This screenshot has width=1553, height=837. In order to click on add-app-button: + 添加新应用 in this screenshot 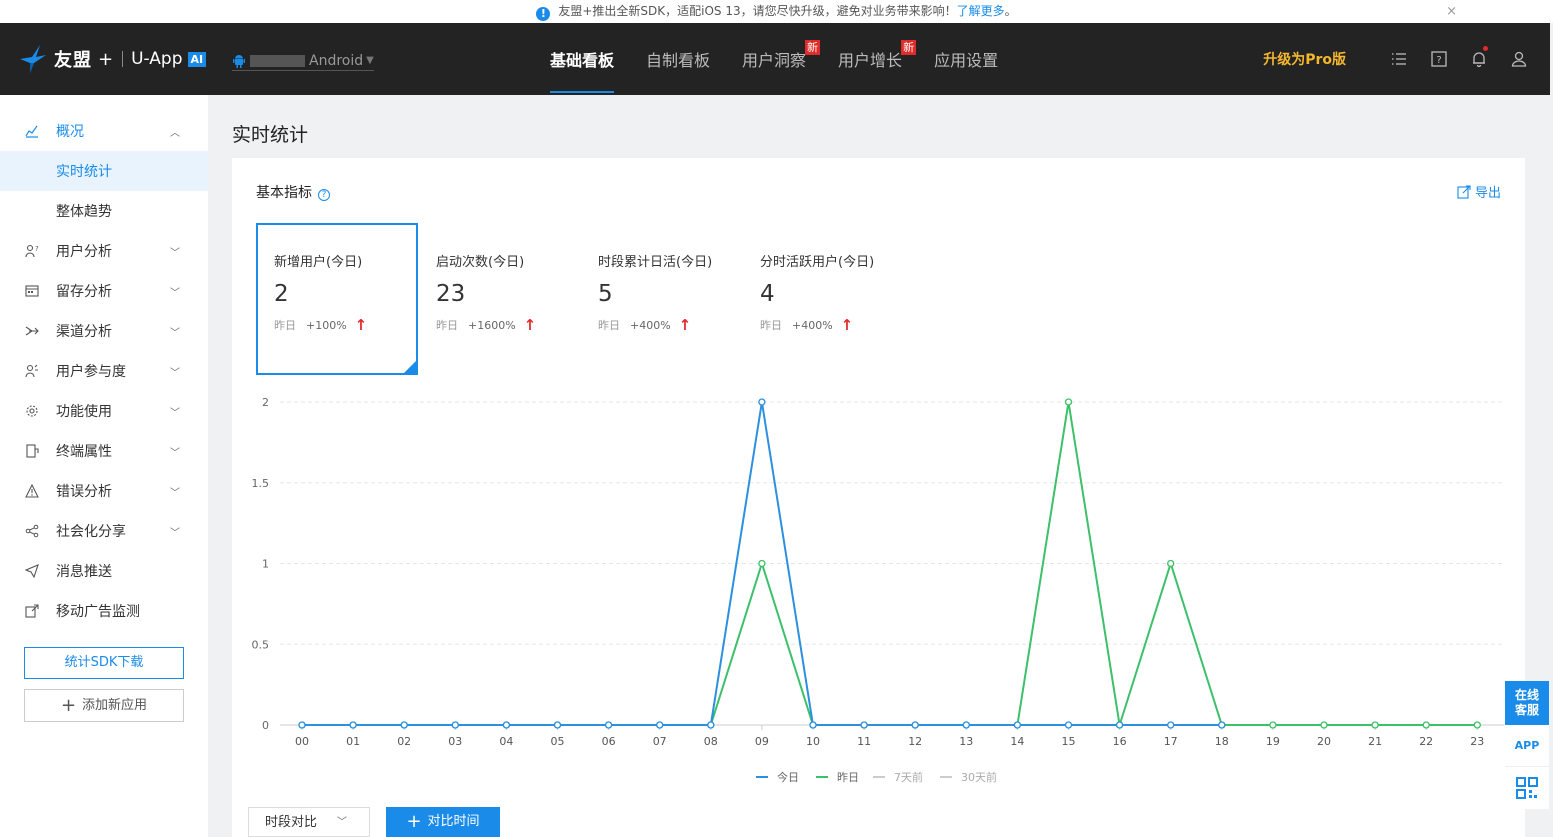, I will do `click(104, 705)`.